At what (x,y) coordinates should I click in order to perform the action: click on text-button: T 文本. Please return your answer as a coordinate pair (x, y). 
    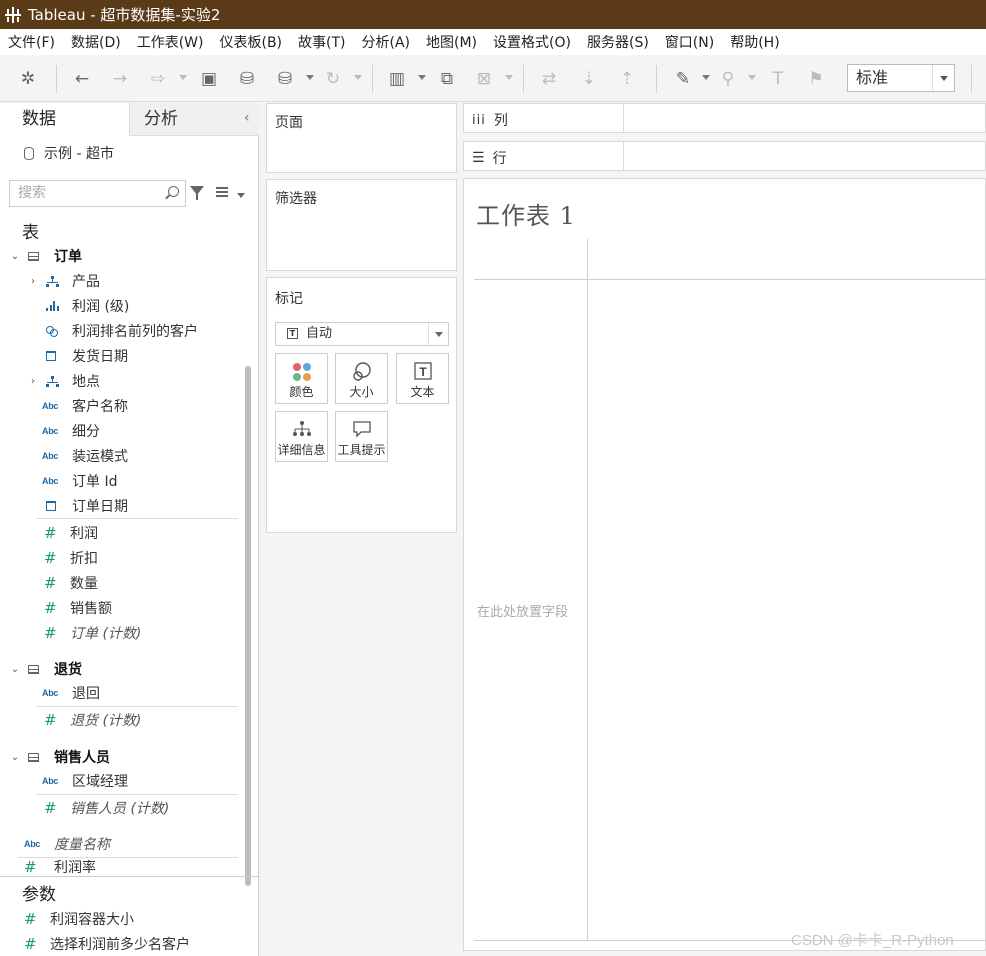
    Looking at the image, I should click on (422, 378).